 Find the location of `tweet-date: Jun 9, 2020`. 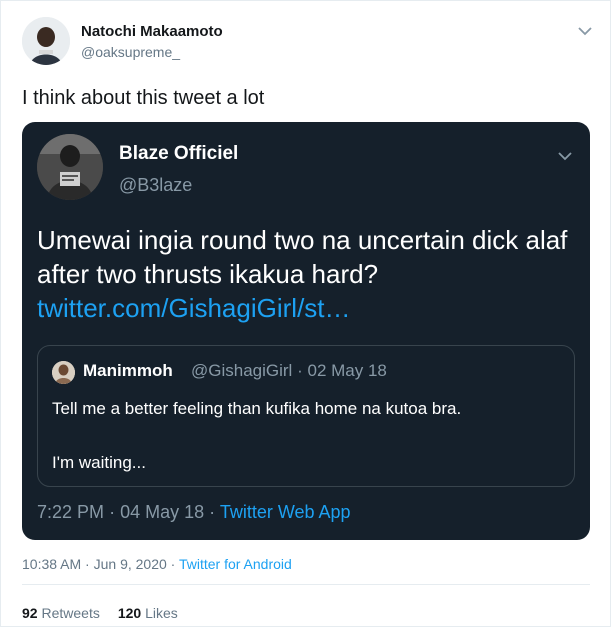

tweet-date: Jun 9, 2020 is located at coordinates (130, 564).